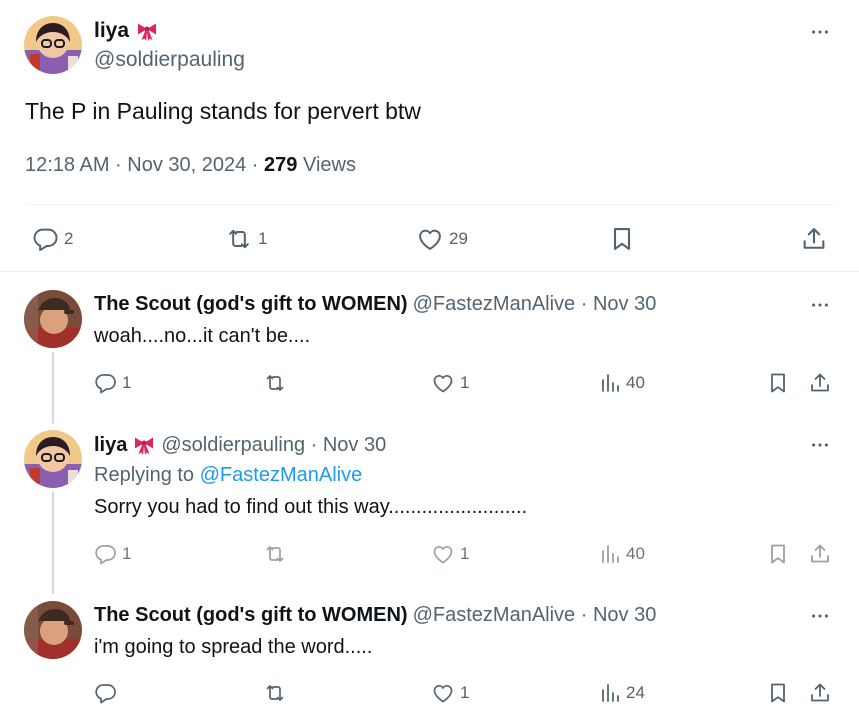 This screenshot has height=726, width=859. What do you see at coordinates (281, 475) in the screenshot?
I see `replying-to-link: @FastezManAlive` at bounding box center [281, 475].